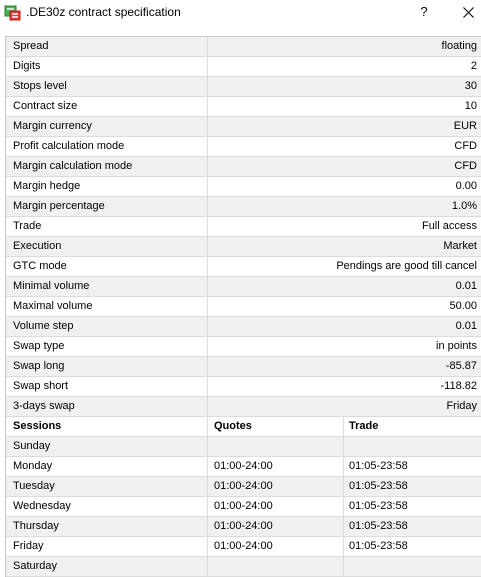 Image resolution: width=481 pixels, height=577 pixels. I want to click on spec-row: Swap type in points, so click(243, 347).